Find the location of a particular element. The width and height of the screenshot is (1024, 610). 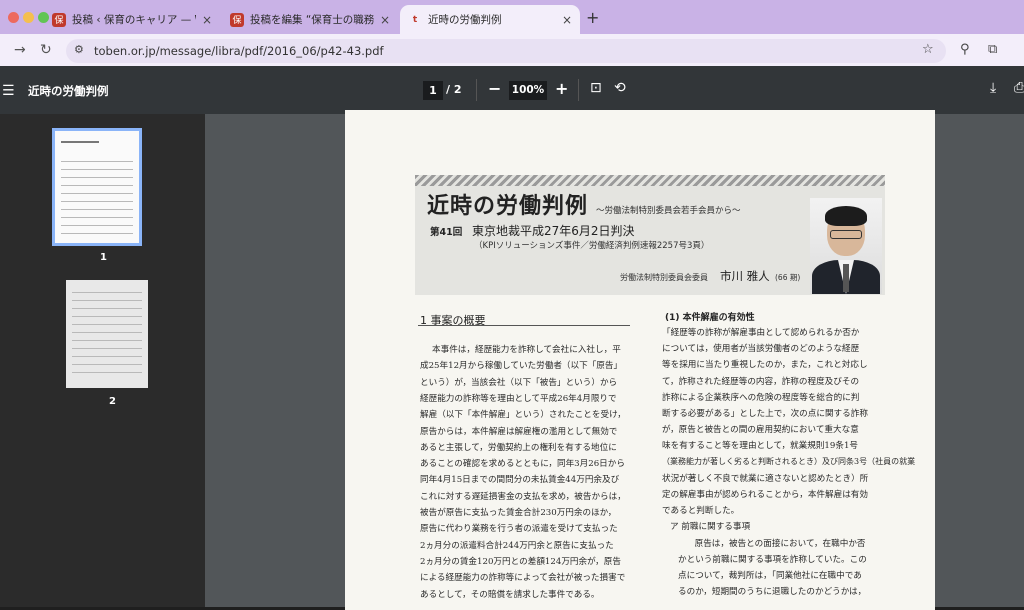

tab-edit-post: 保 投稿を編集 “保育士の職務経歴書 × is located at coordinates (310, 19).